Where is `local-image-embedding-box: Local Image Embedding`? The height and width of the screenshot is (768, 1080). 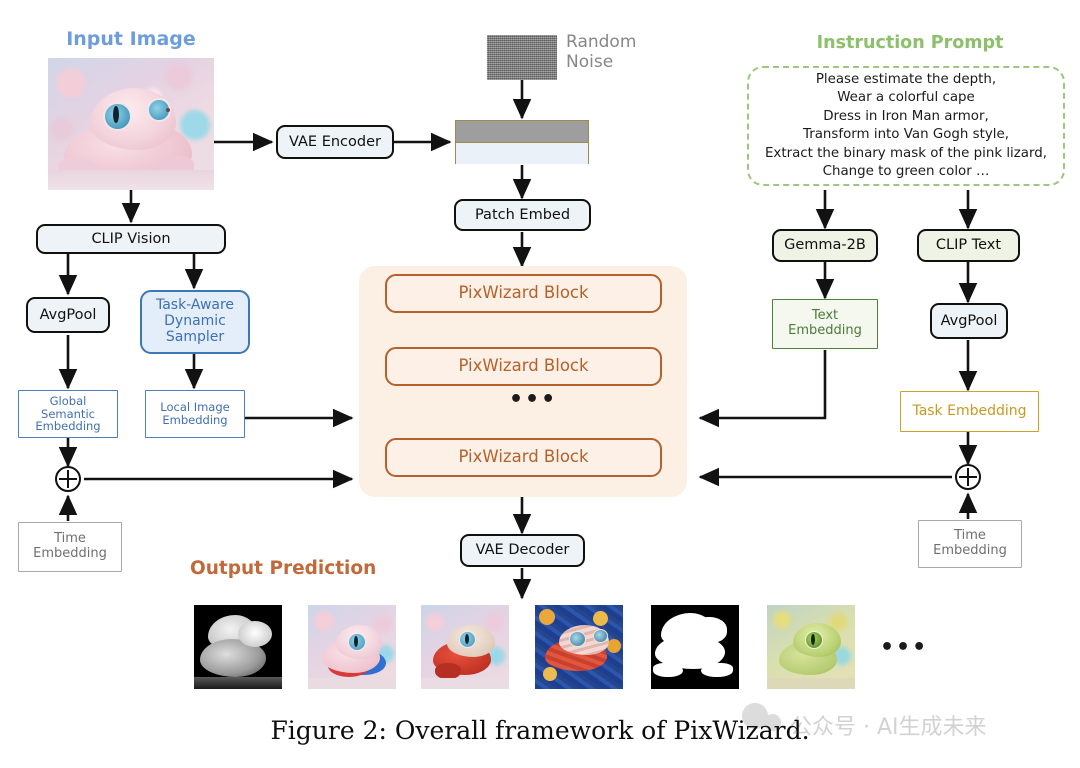
local-image-embedding-box: Local Image Embedding is located at coordinates (195, 414).